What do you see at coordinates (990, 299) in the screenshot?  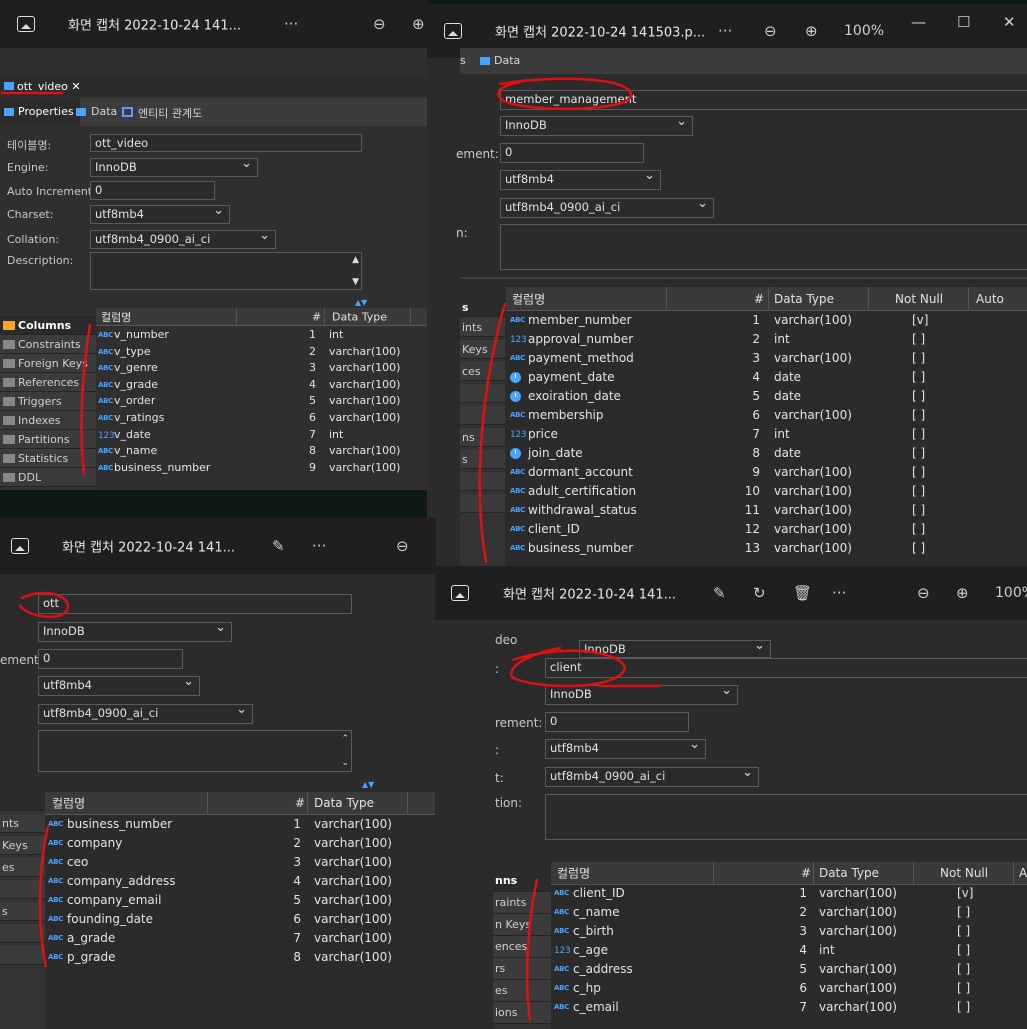 I see `header-auto-increment: Auto` at bounding box center [990, 299].